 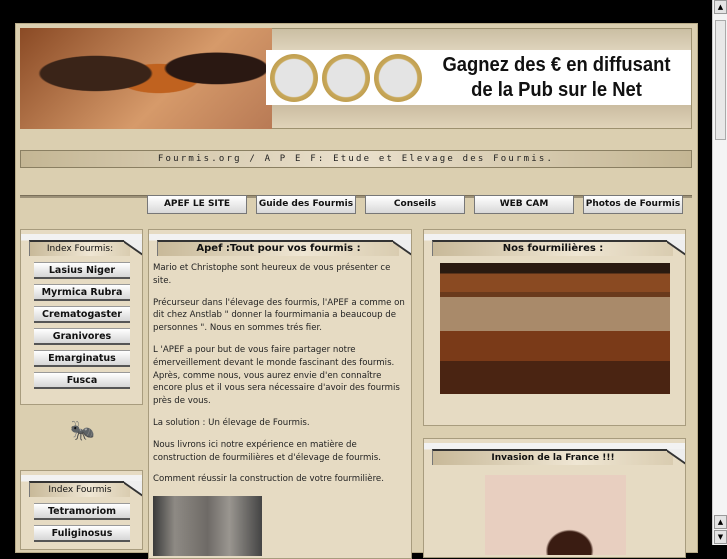 What do you see at coordinates (719, 272) in the screenshot?
I see `vertical-scrollbar: ▲ ▲ ▼` at bounding box center [719, 272].